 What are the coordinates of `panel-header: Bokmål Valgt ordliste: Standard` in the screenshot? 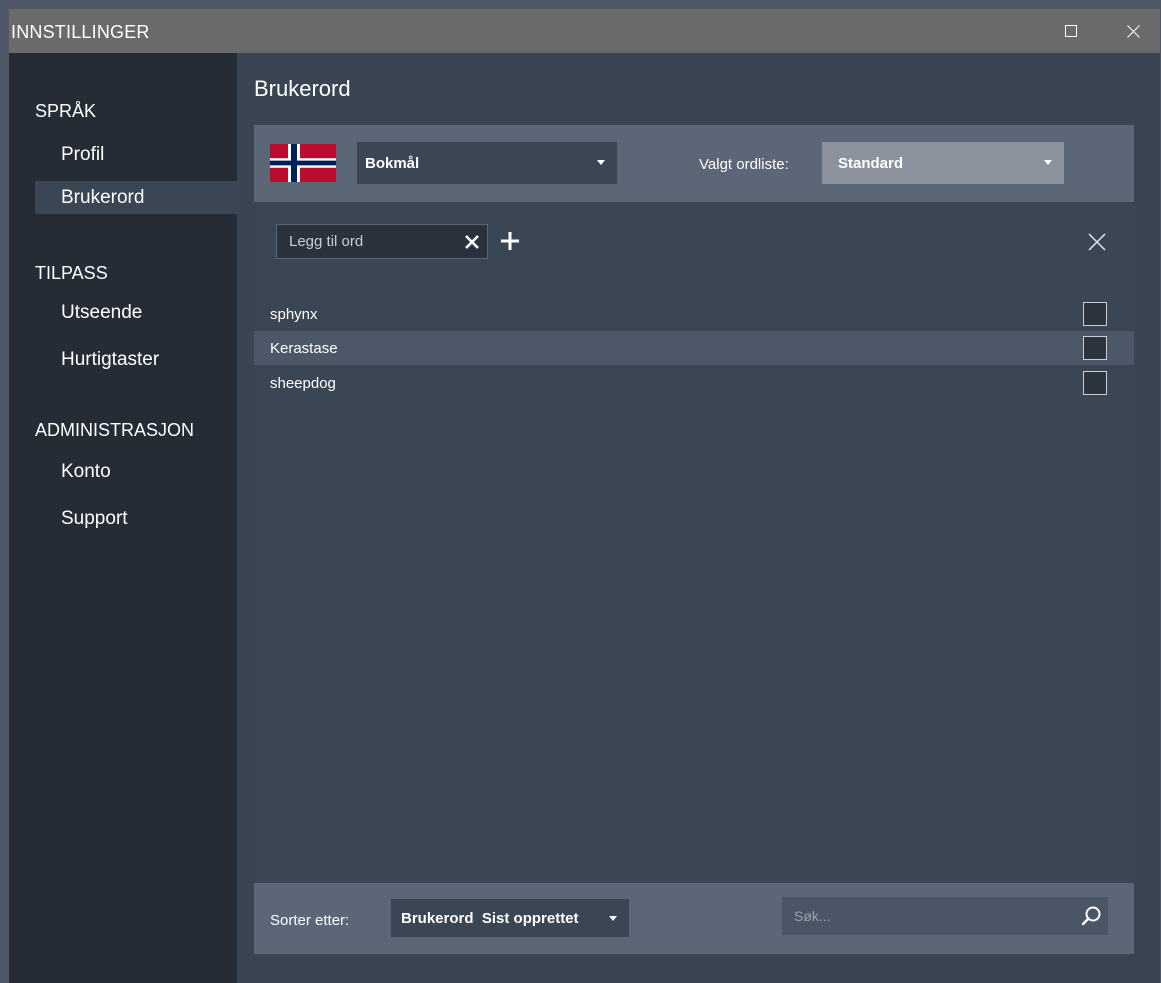 It's located at (694, 163).